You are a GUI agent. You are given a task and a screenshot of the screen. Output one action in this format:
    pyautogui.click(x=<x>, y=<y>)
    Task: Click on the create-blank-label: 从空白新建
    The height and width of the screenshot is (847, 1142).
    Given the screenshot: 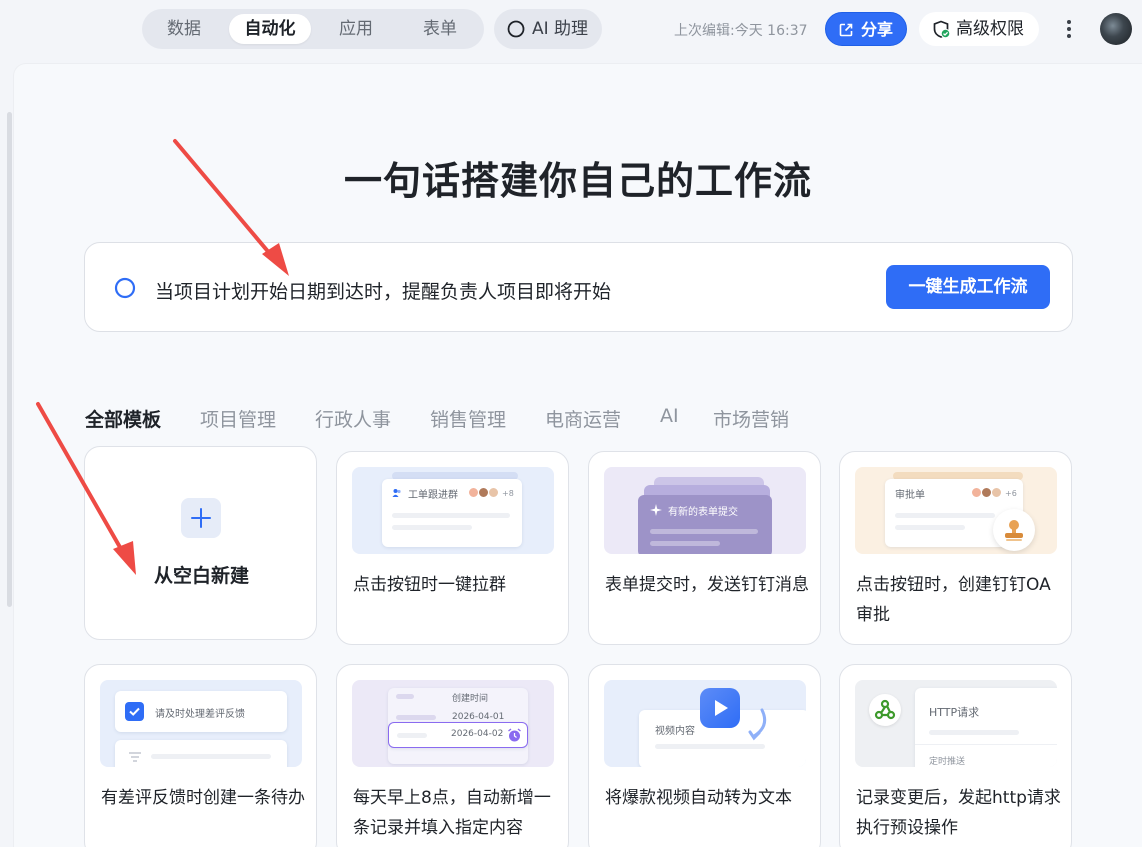 What is the action you would take?
    pyautogui.click(x=201, y=576)
    